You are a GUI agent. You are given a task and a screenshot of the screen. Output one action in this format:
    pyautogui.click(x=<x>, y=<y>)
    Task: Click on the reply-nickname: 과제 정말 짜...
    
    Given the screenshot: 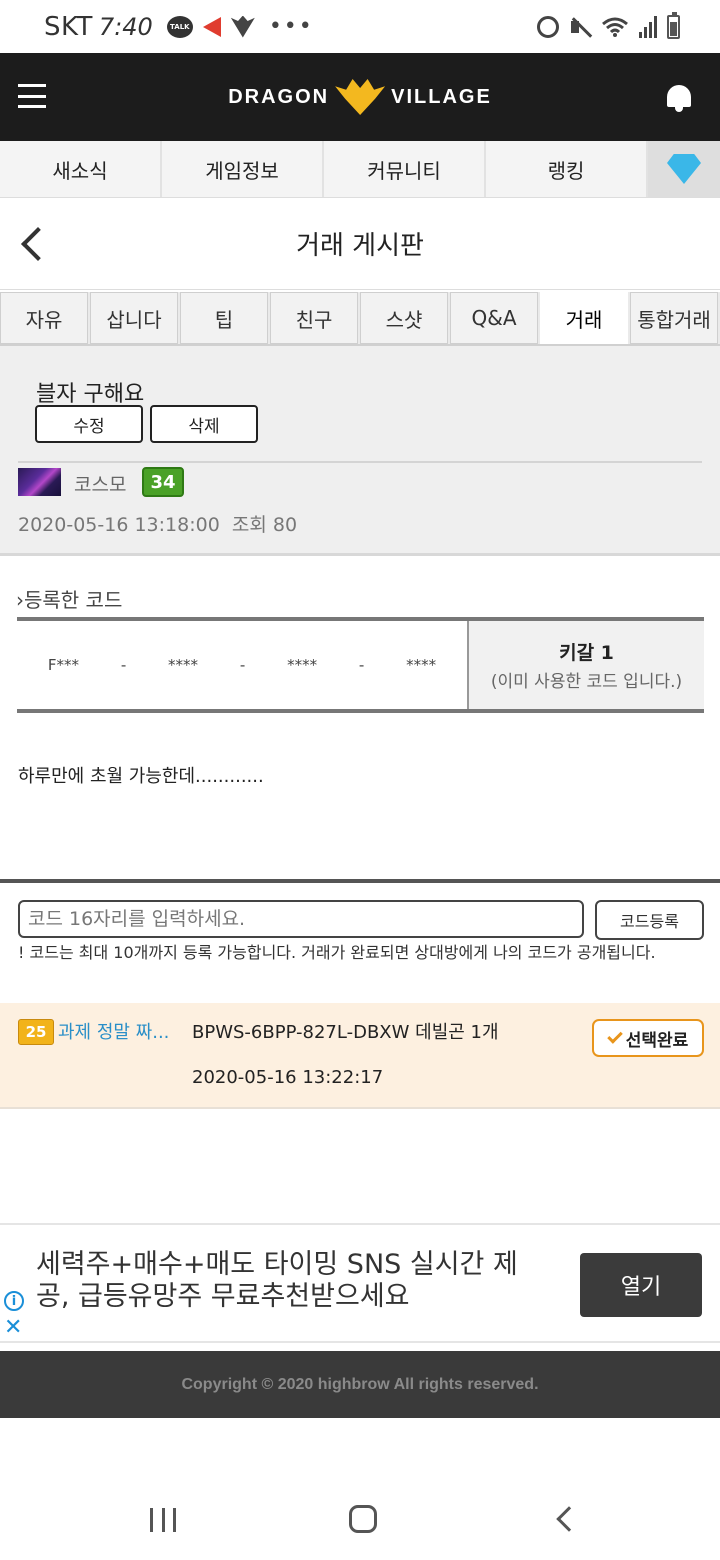 What is the action you would take?
    pyautogui.click(x=113, y=1031)
    